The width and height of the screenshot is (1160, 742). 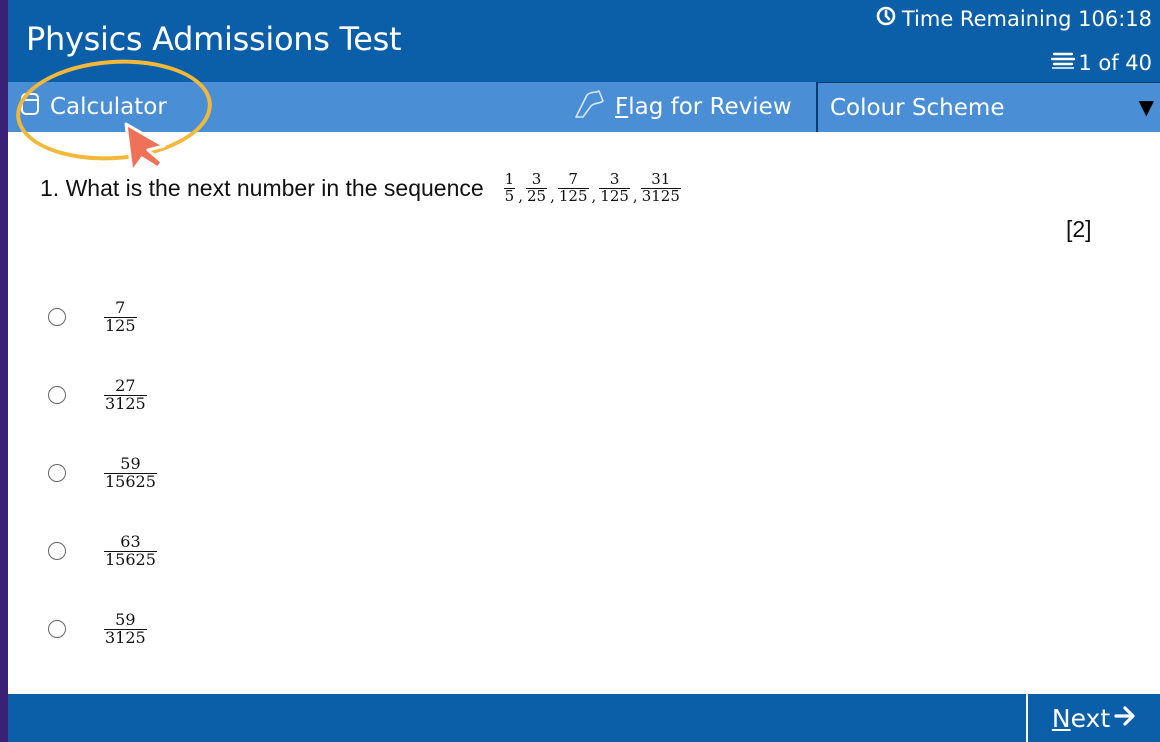 I want to click on timer: Time Remaining 106:18, so click(x=1014, y=18).